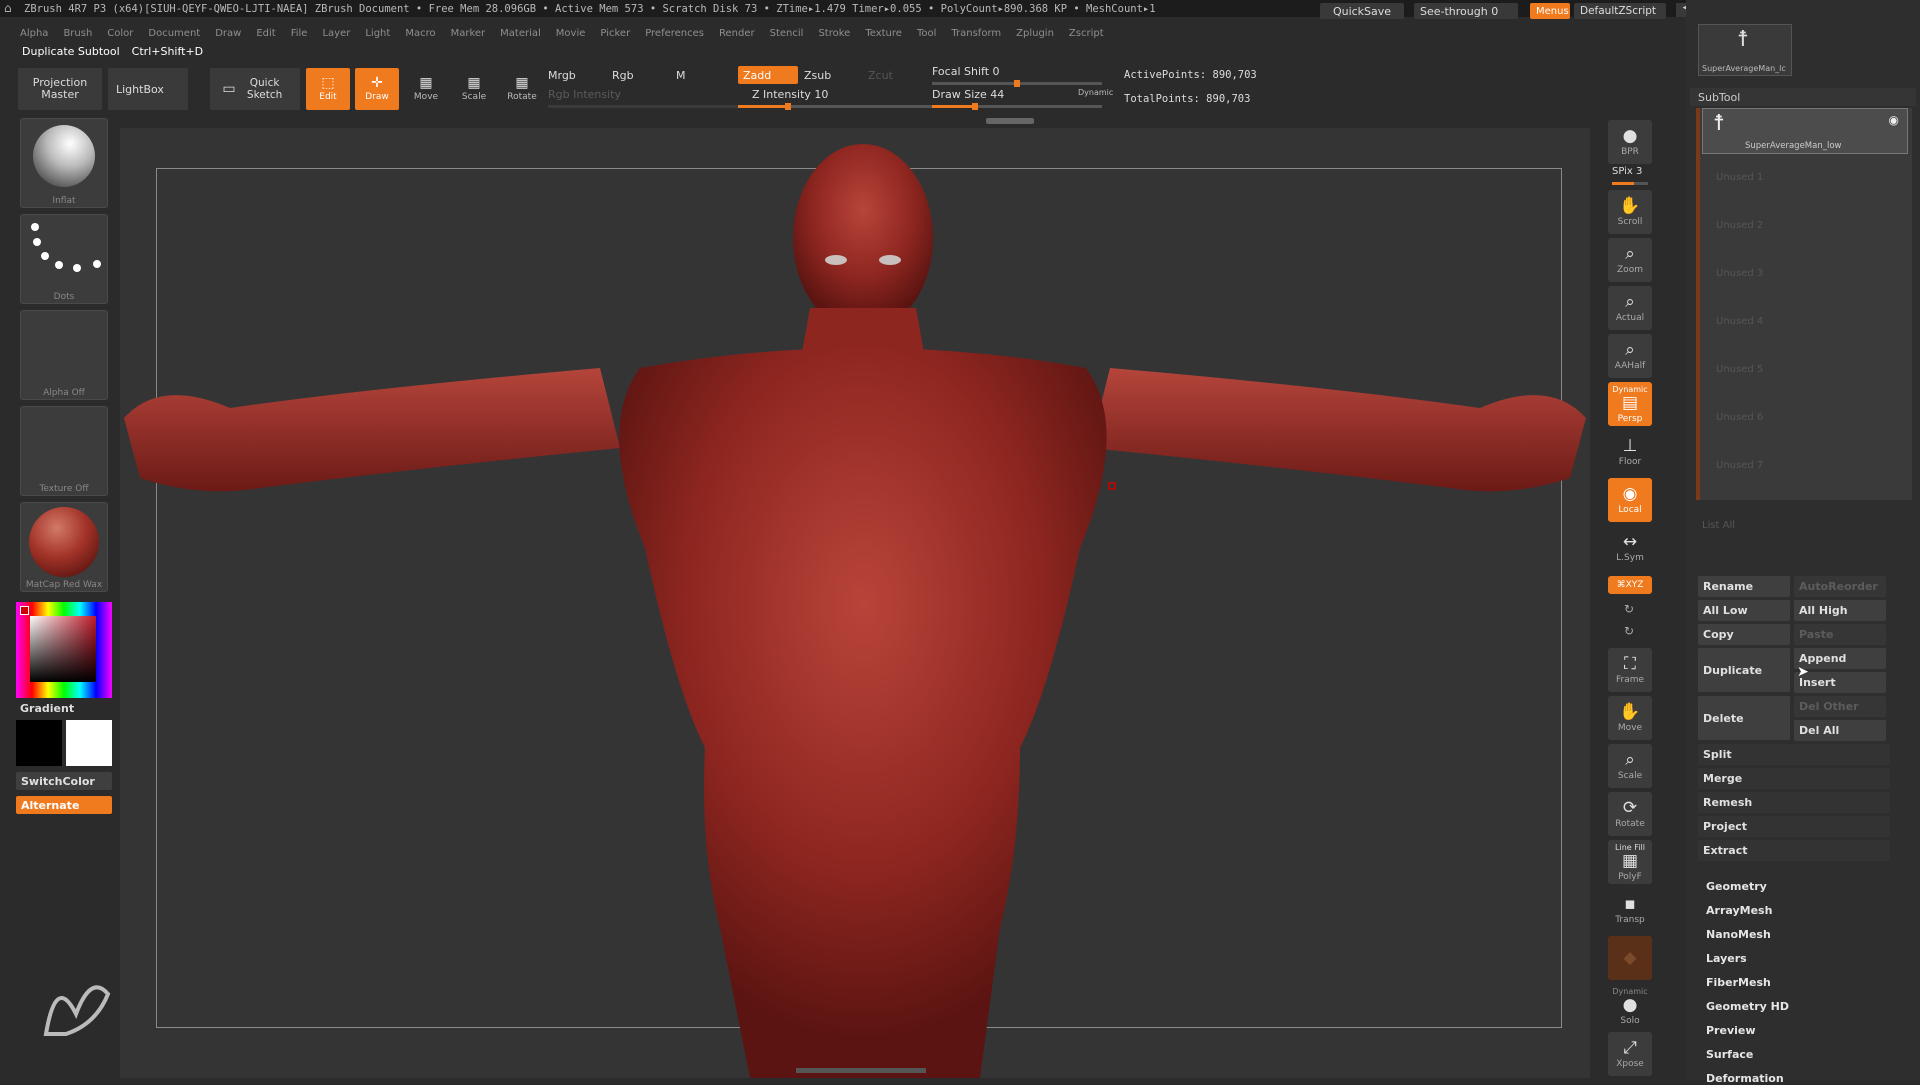 This screenshot has width=1920, height=1085. I want to click on palette-section: Preview, so click(1731, 1030).